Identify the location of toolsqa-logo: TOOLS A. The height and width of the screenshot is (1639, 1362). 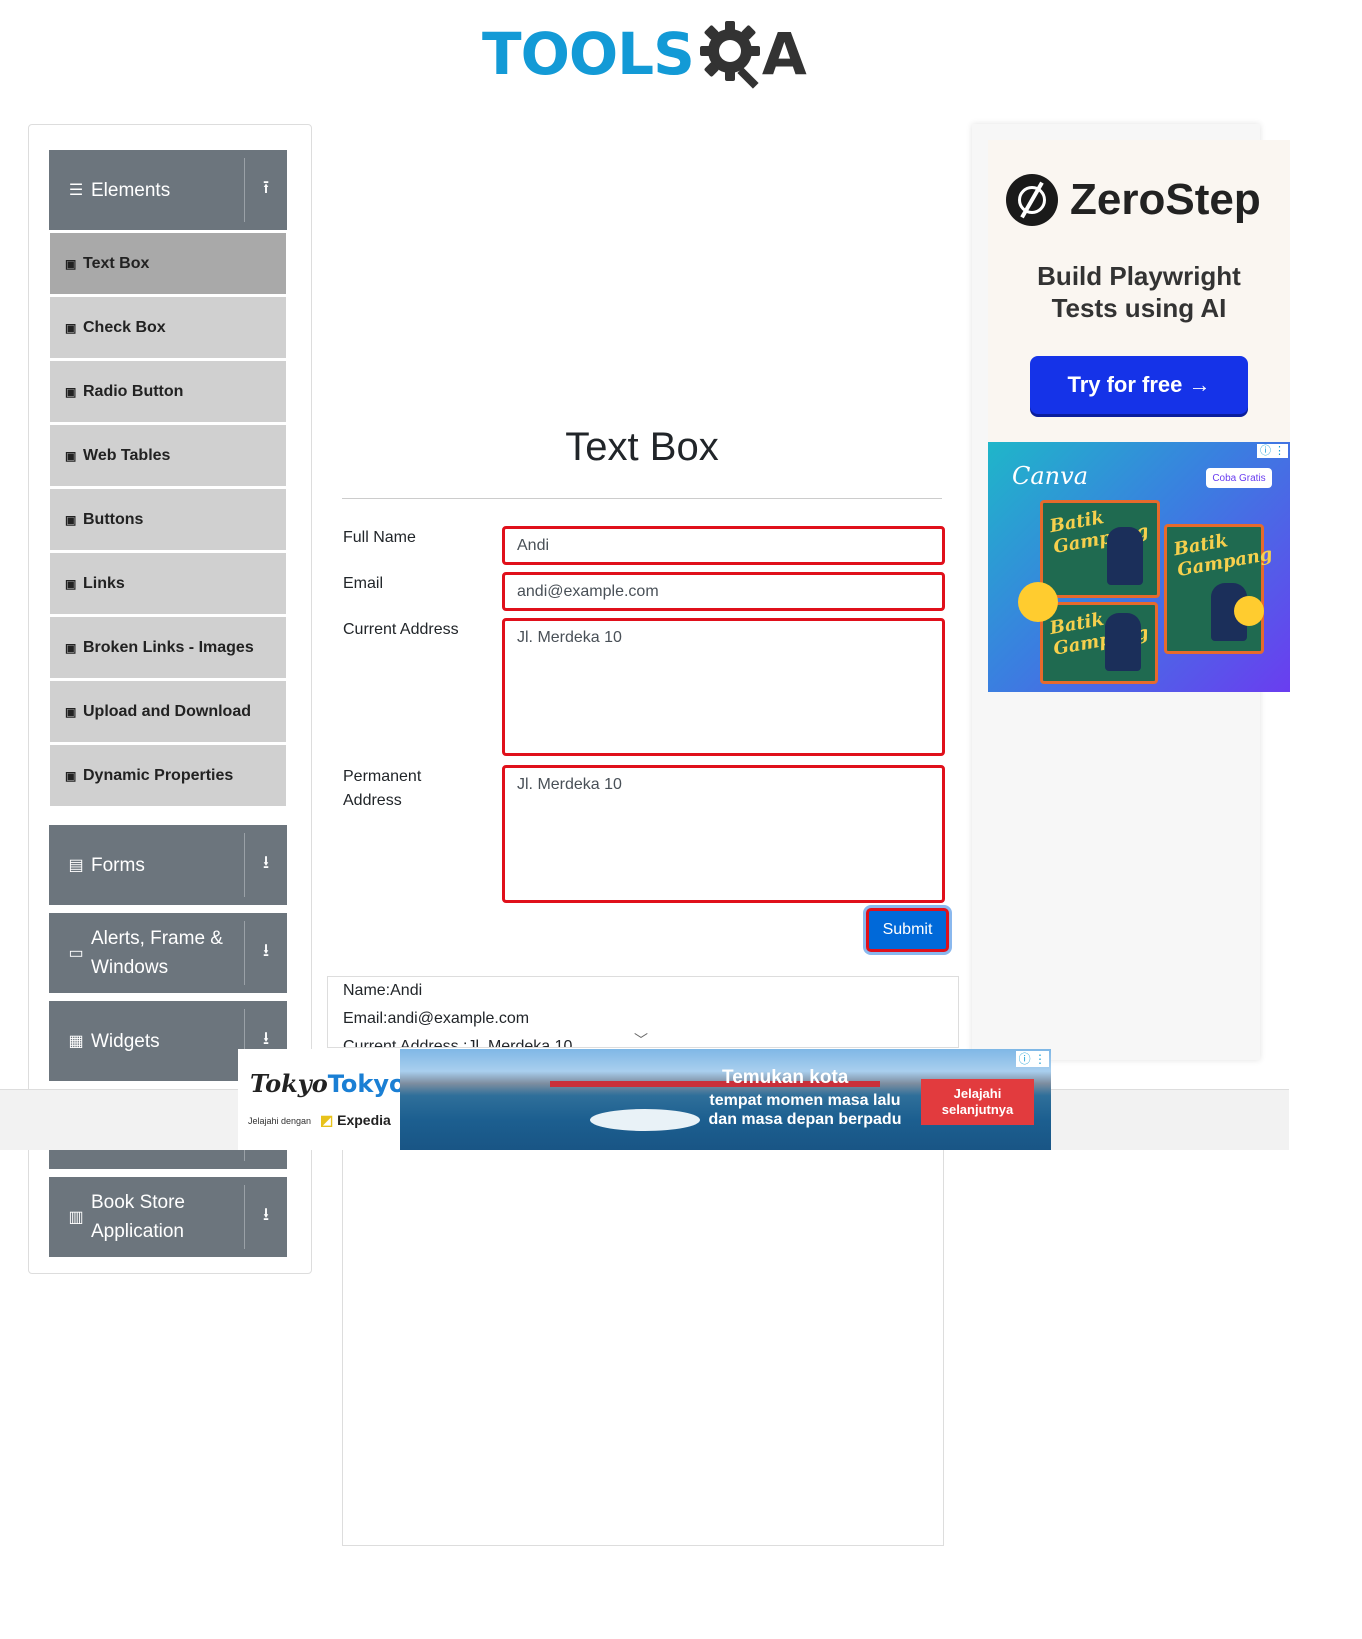
(647, 54).